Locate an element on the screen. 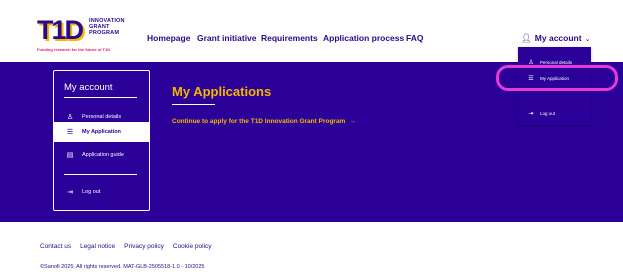 This screenshot has height=278, width=623. document-icon: ☰ is located at coordinates (70, 132).